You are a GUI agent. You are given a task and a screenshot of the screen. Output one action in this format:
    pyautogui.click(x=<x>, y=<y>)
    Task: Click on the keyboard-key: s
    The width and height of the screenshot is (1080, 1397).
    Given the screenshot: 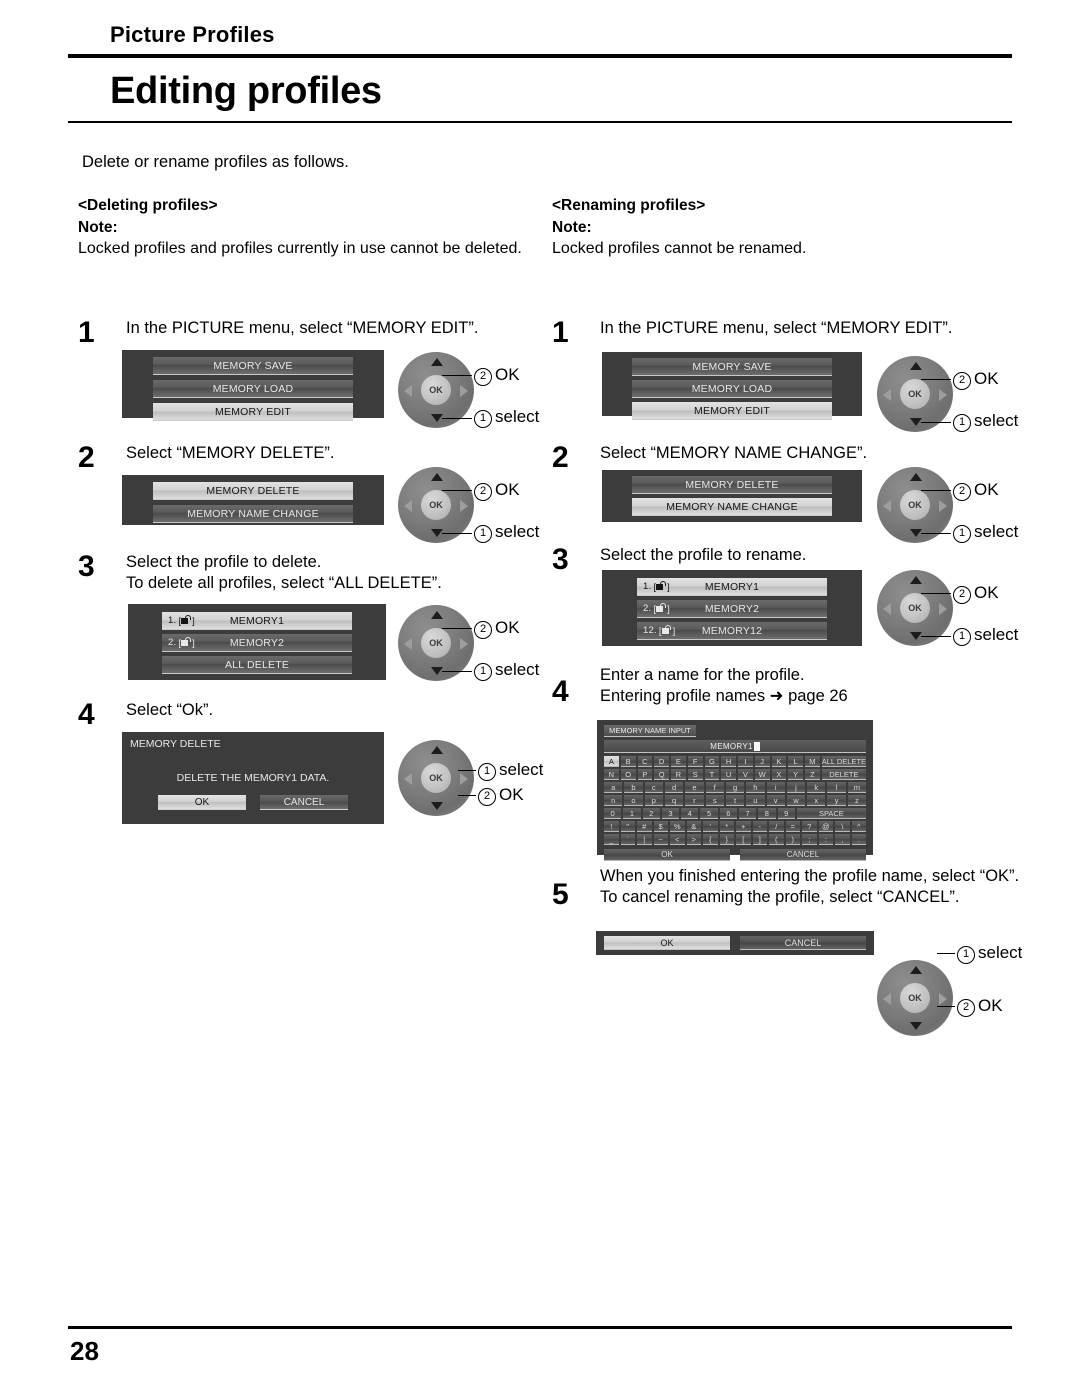 What is the action you would take?
    pyautogui.click(x=714, y=800)
    